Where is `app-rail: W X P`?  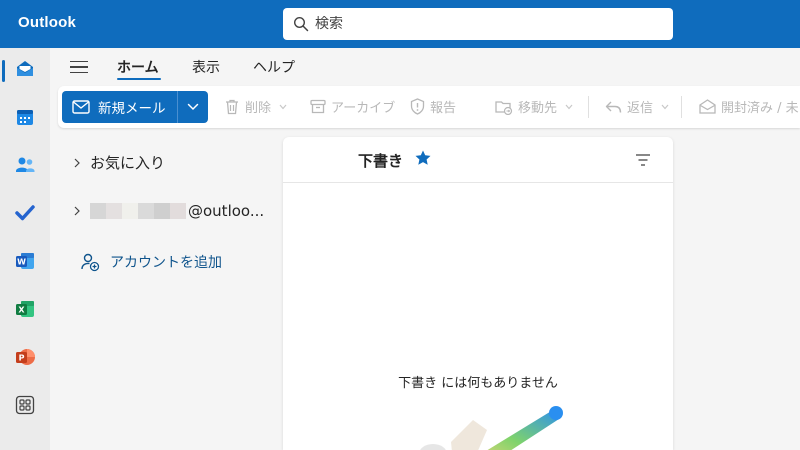 app-rail: W X P is located at coordinates (25, 249).